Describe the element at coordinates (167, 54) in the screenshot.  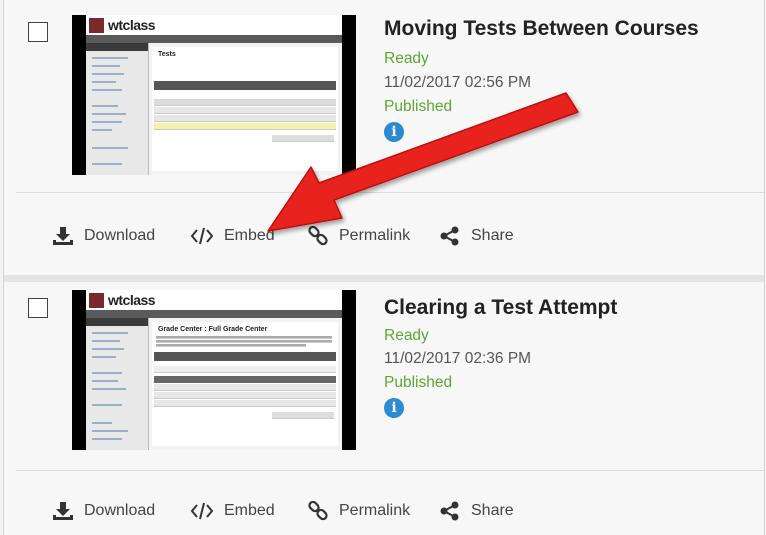
I see `thumbnail-screen-title: Tests` at that location.